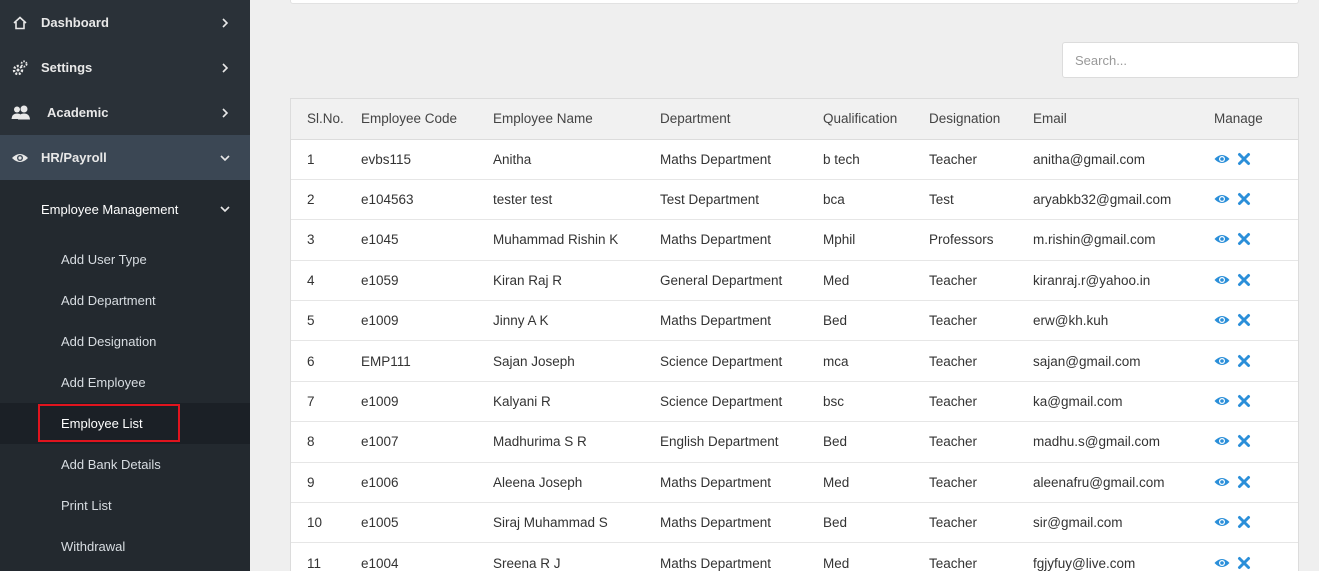  I want to click on table-cell: evbs115, so click(386, 159).